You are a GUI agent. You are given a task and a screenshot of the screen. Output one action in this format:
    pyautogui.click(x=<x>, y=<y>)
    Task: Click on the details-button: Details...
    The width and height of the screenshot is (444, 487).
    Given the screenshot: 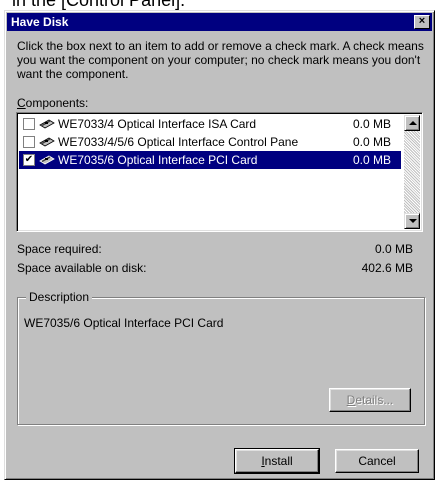 What is the action you would take?
    pyautogui.click(x=370, y=400)
    